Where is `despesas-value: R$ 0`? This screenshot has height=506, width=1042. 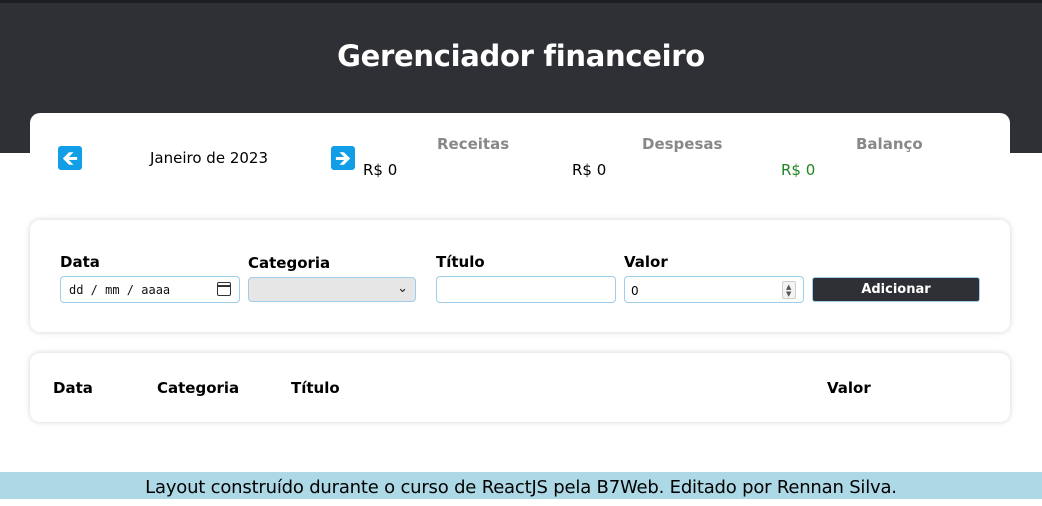
despesas-value: R$ 0 is located at coordinates (589, 170).